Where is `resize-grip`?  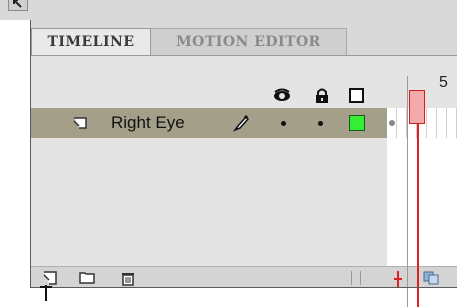 resize-grip is located at coordinates (356, 278).